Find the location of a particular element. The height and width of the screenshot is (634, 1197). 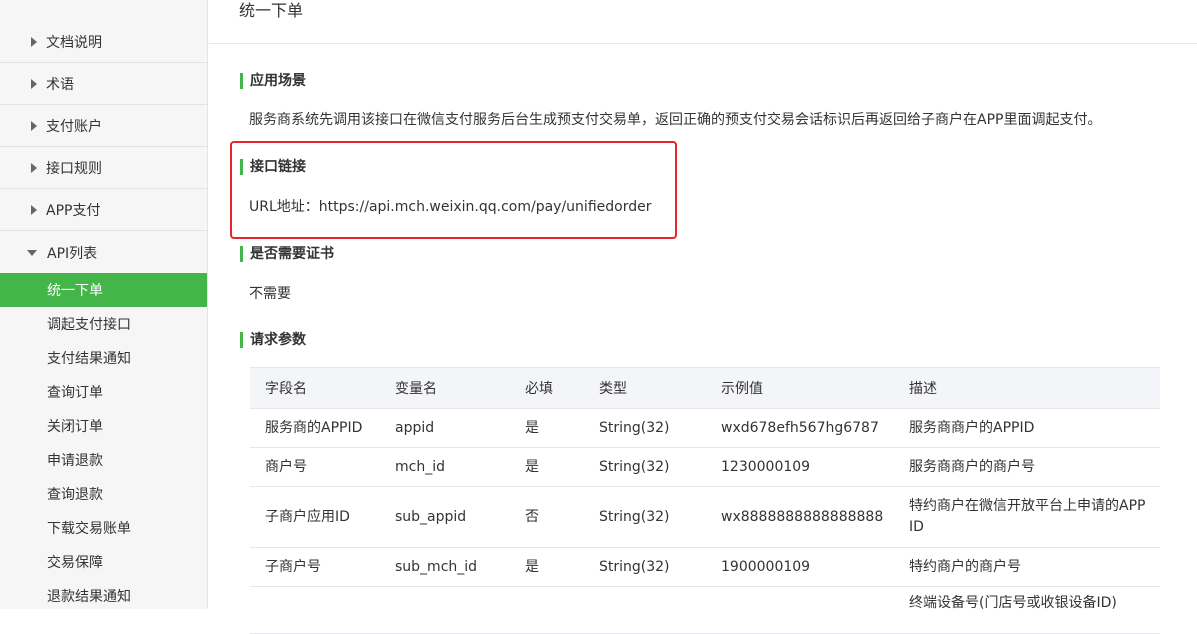

sidebar-group-label: APP支付 is located at coordinates (73, 211).